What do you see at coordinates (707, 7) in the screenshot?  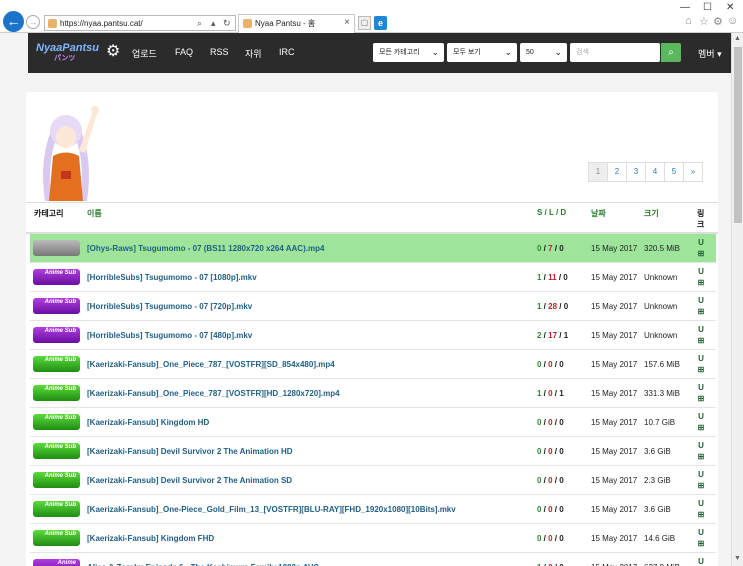 I see `maximize-icon: ☐` at bounding box center [707, 7].